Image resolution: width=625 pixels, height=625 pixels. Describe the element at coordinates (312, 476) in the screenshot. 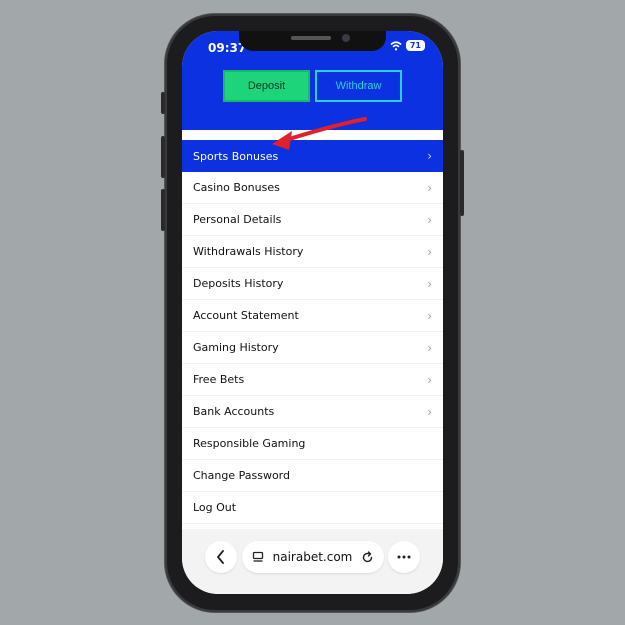

I see `menu-item-change-password: Change Password` at that location.